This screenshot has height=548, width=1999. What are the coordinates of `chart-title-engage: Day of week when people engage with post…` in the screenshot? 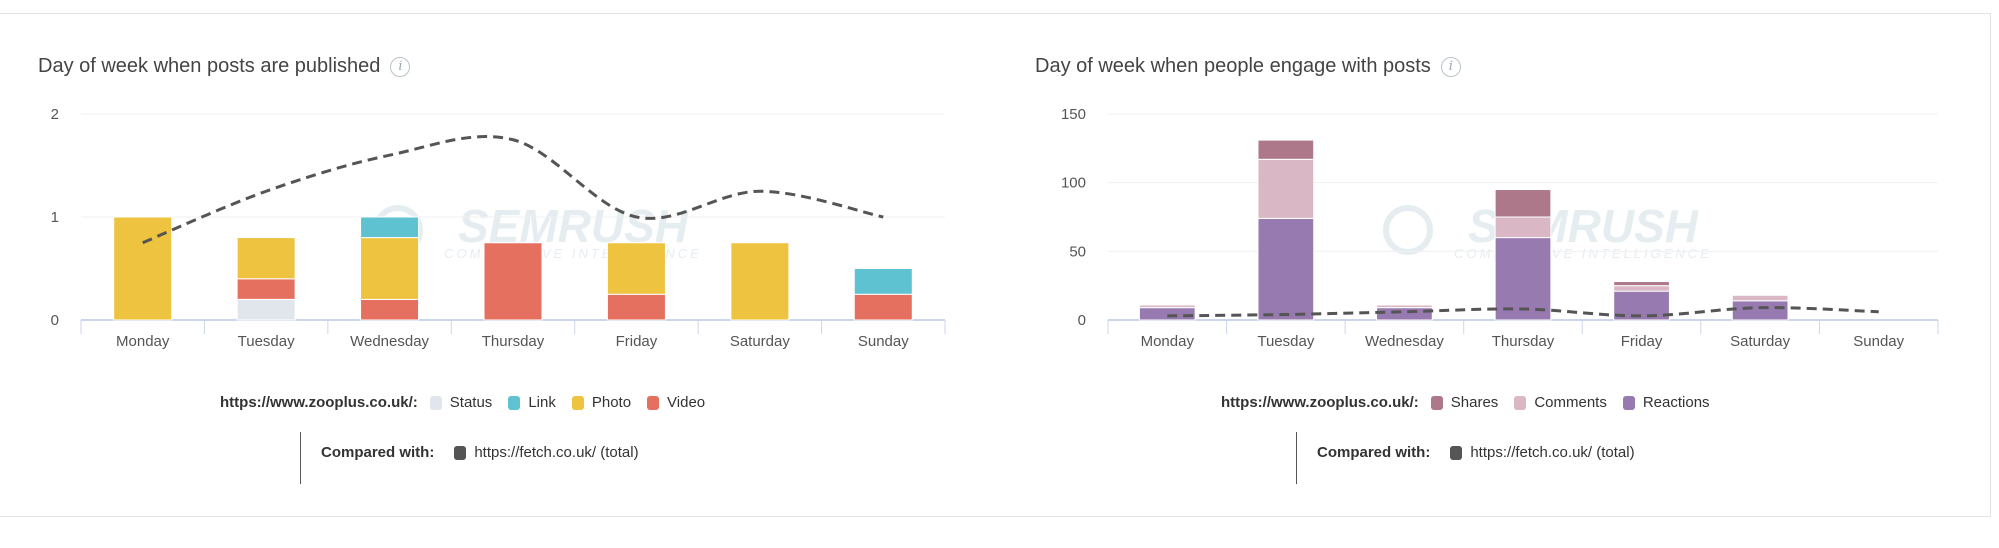 It's located at (1248, 66).